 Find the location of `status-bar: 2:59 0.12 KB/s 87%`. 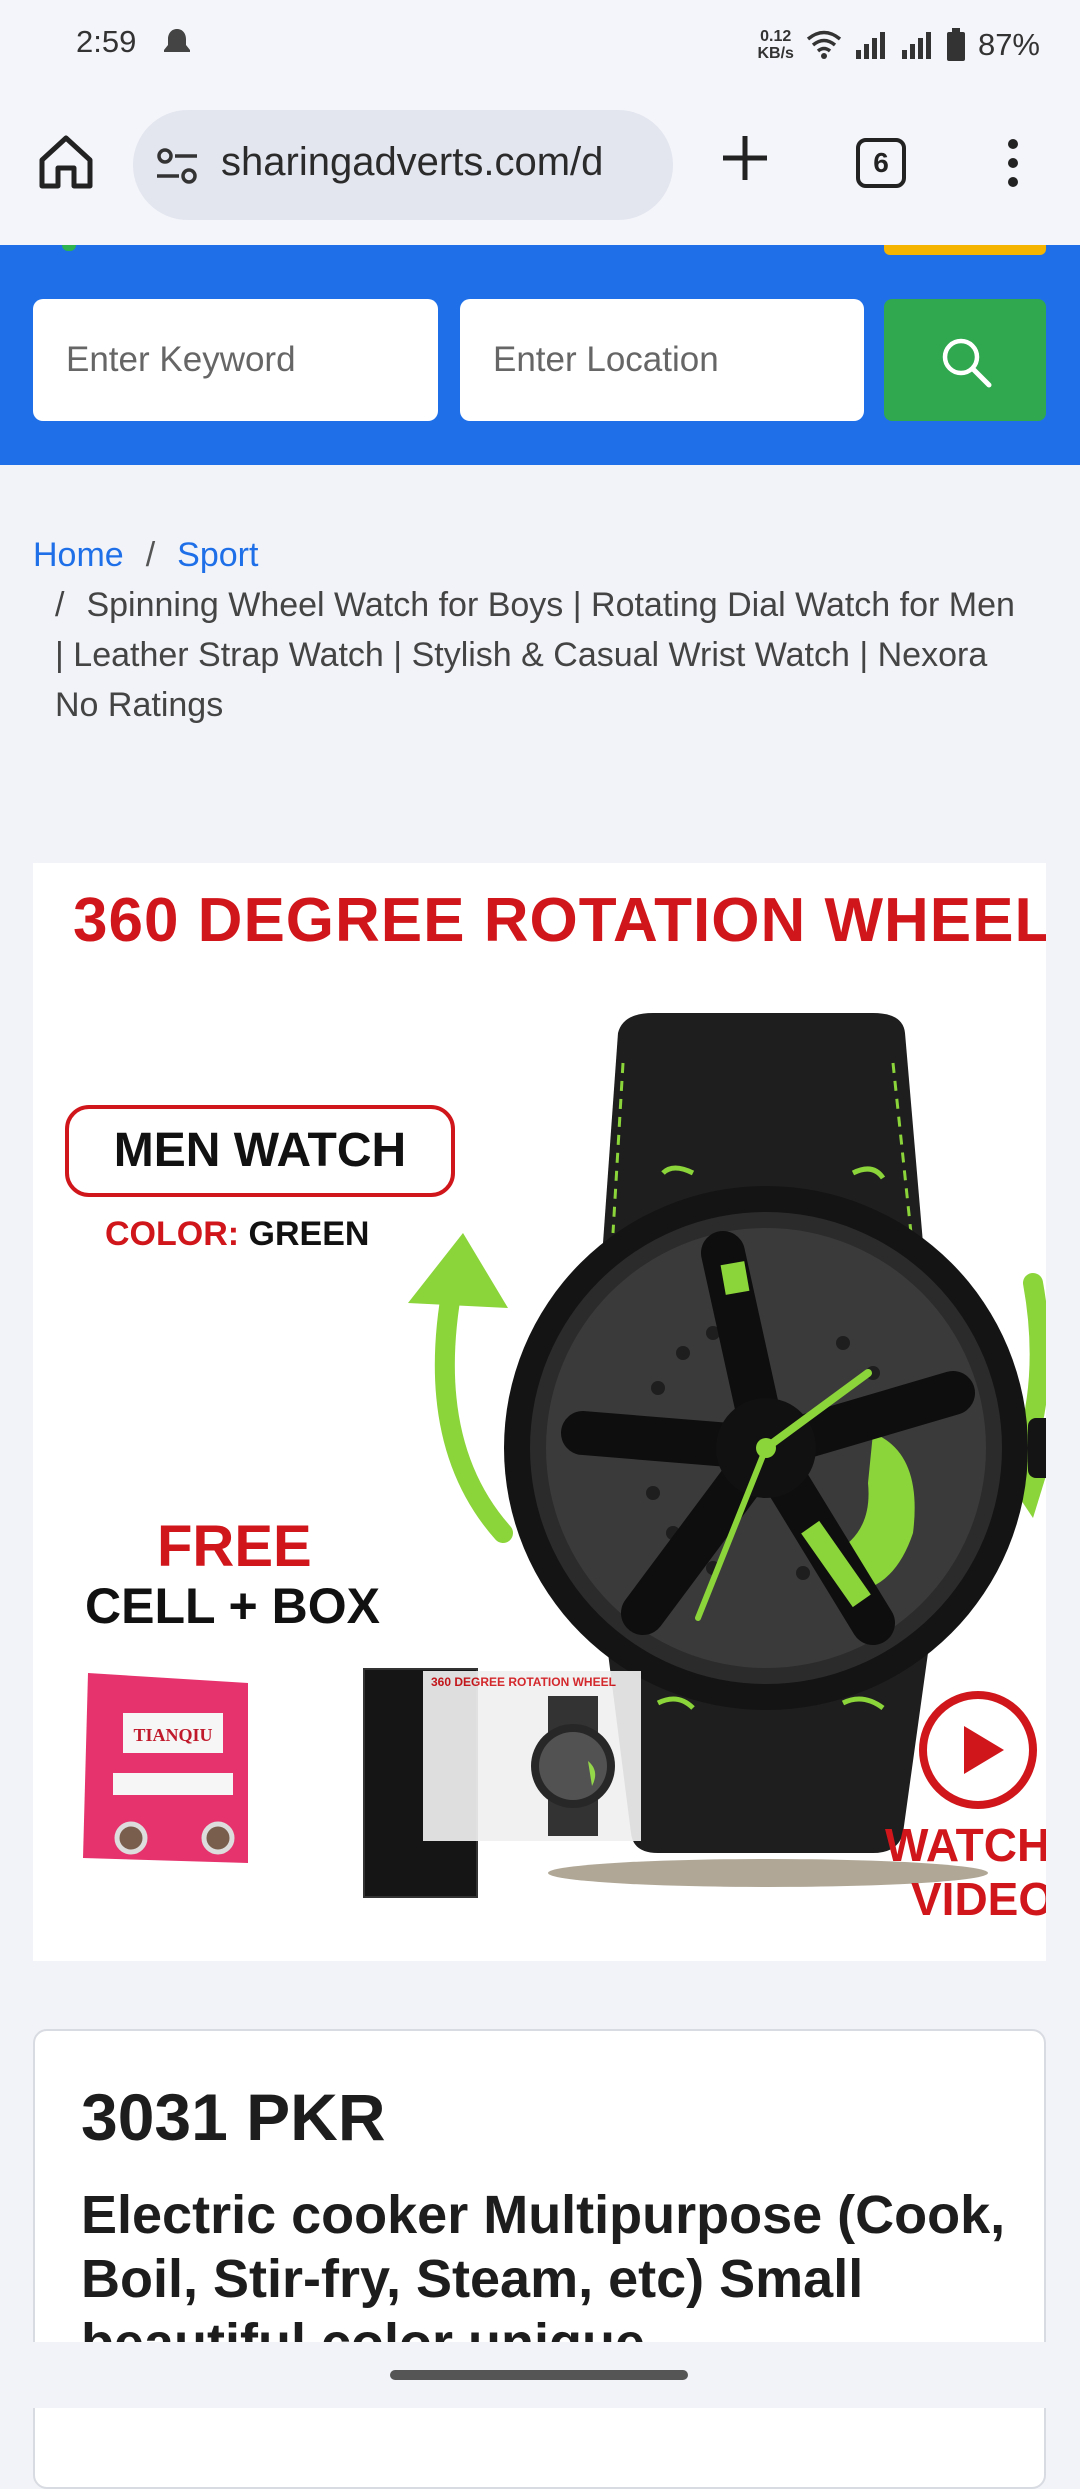

status-bar: 2:59 0.12 KB/s 87% is located at coordinates (540, 45).